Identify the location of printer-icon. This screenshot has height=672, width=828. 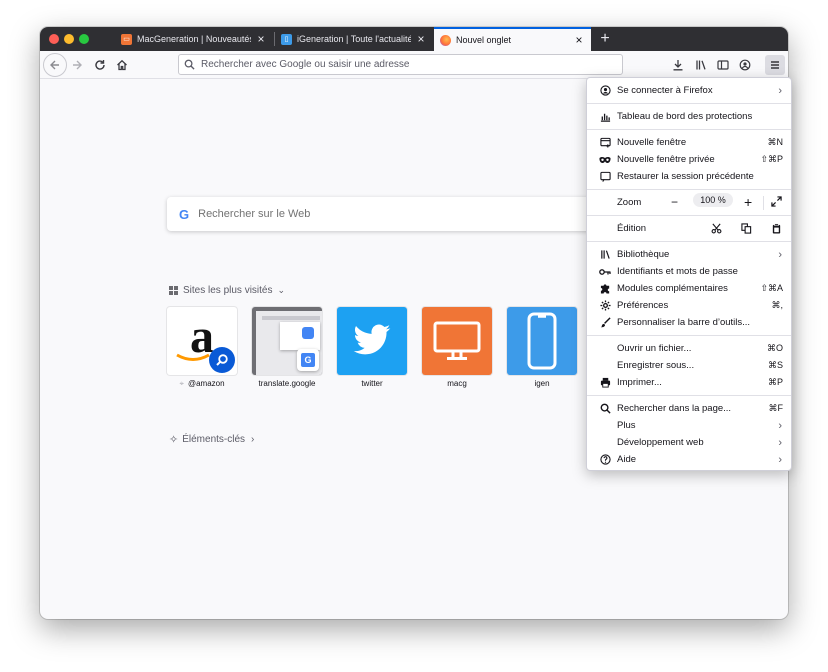
(605, 383).